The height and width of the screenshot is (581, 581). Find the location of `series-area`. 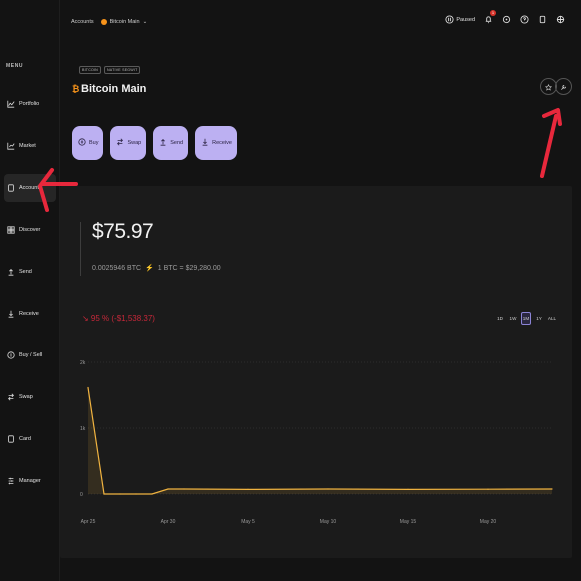

series-area is located at coordinates (320, 440).